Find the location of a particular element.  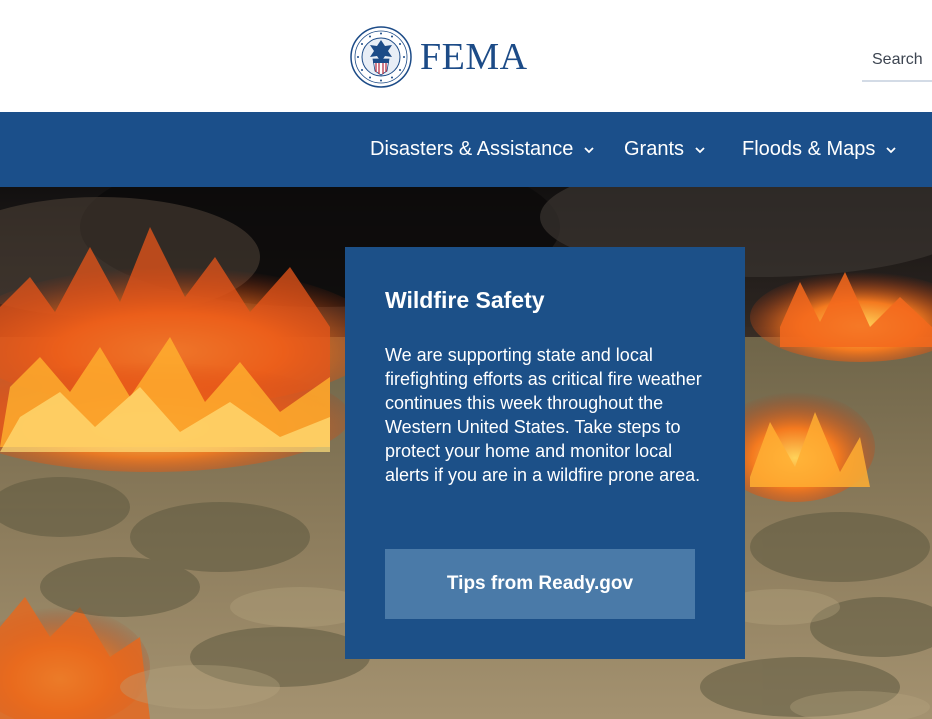

search-input is located at coordinates (897, 61).